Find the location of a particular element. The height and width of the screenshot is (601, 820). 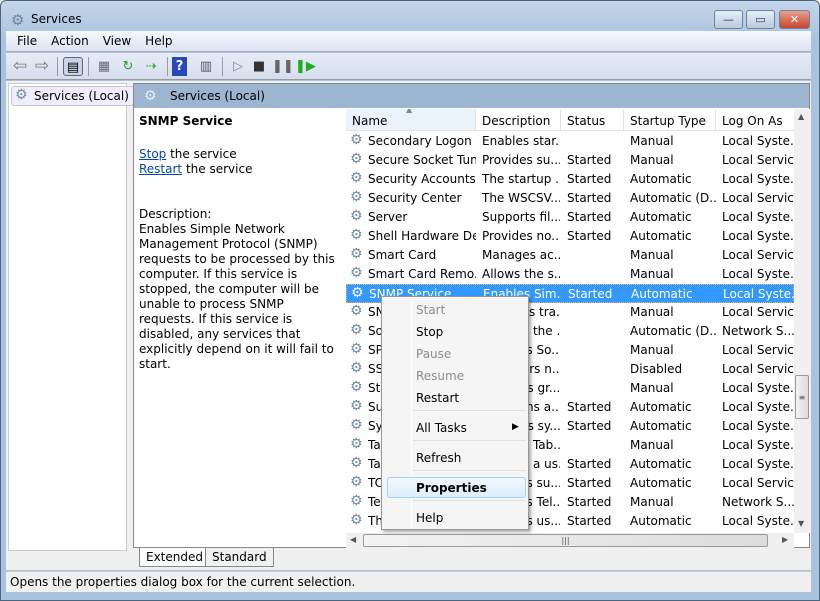

properties-icon: ▦ is located at coordinates (104, 66).